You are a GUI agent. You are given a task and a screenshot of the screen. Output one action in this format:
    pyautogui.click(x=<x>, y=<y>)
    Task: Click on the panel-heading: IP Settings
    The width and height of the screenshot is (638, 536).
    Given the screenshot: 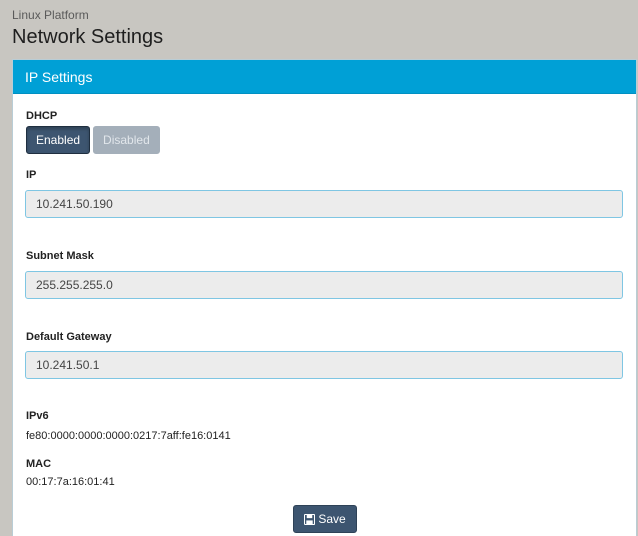 What is the action you would take?
    pyautogui.click(x=324, y=77)
    